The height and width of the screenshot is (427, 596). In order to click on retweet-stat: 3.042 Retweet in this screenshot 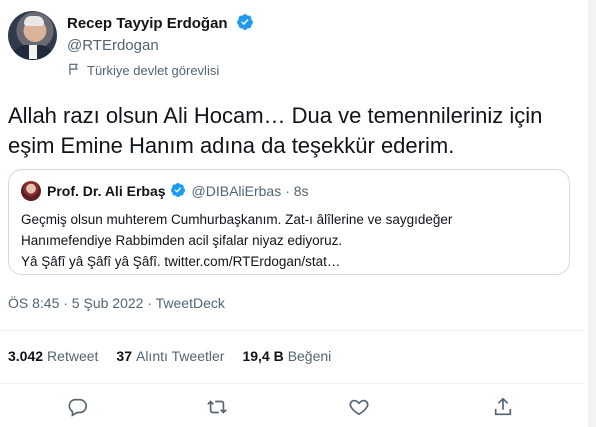, I will do `click(53, 356)`.